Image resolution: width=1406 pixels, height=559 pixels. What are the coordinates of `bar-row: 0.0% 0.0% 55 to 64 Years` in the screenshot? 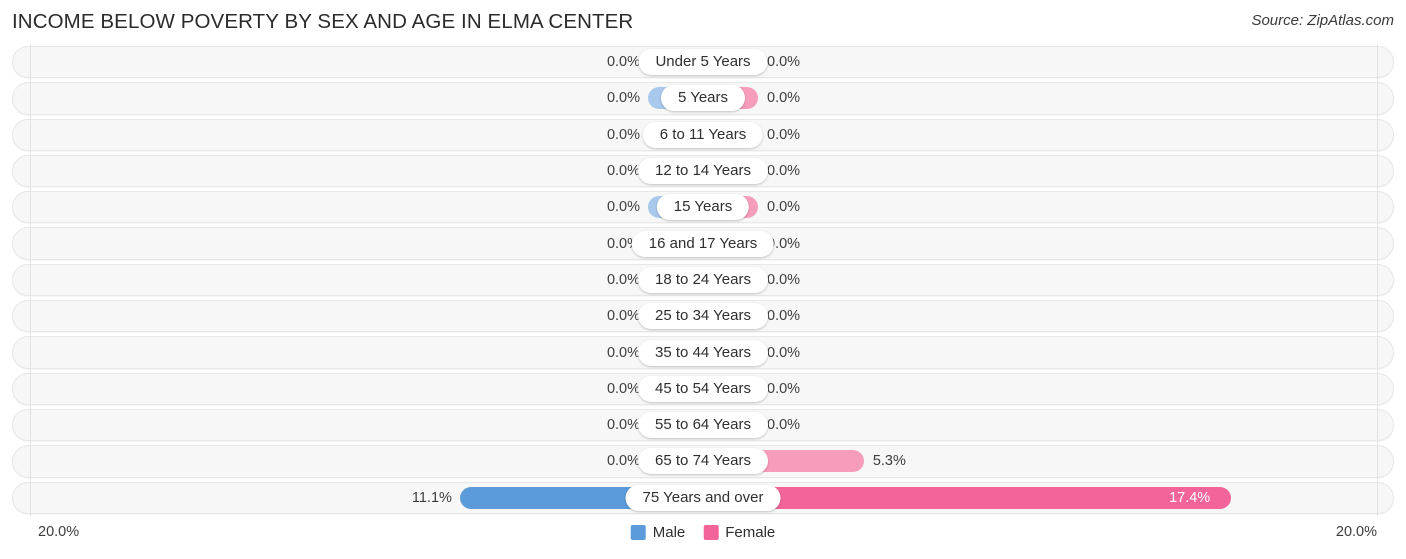 It's located at (703, 425).